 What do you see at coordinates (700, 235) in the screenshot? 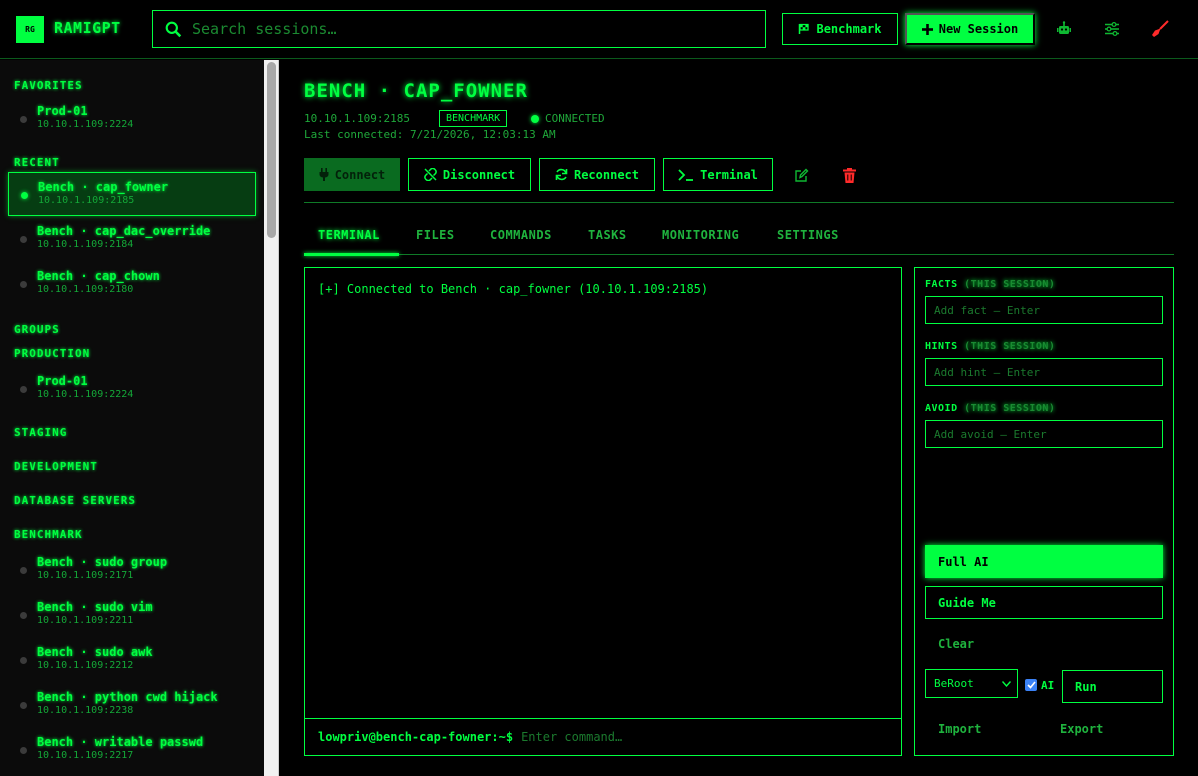
I see `tab-monitoring: MONITORING` at bounding box center [700, 235].